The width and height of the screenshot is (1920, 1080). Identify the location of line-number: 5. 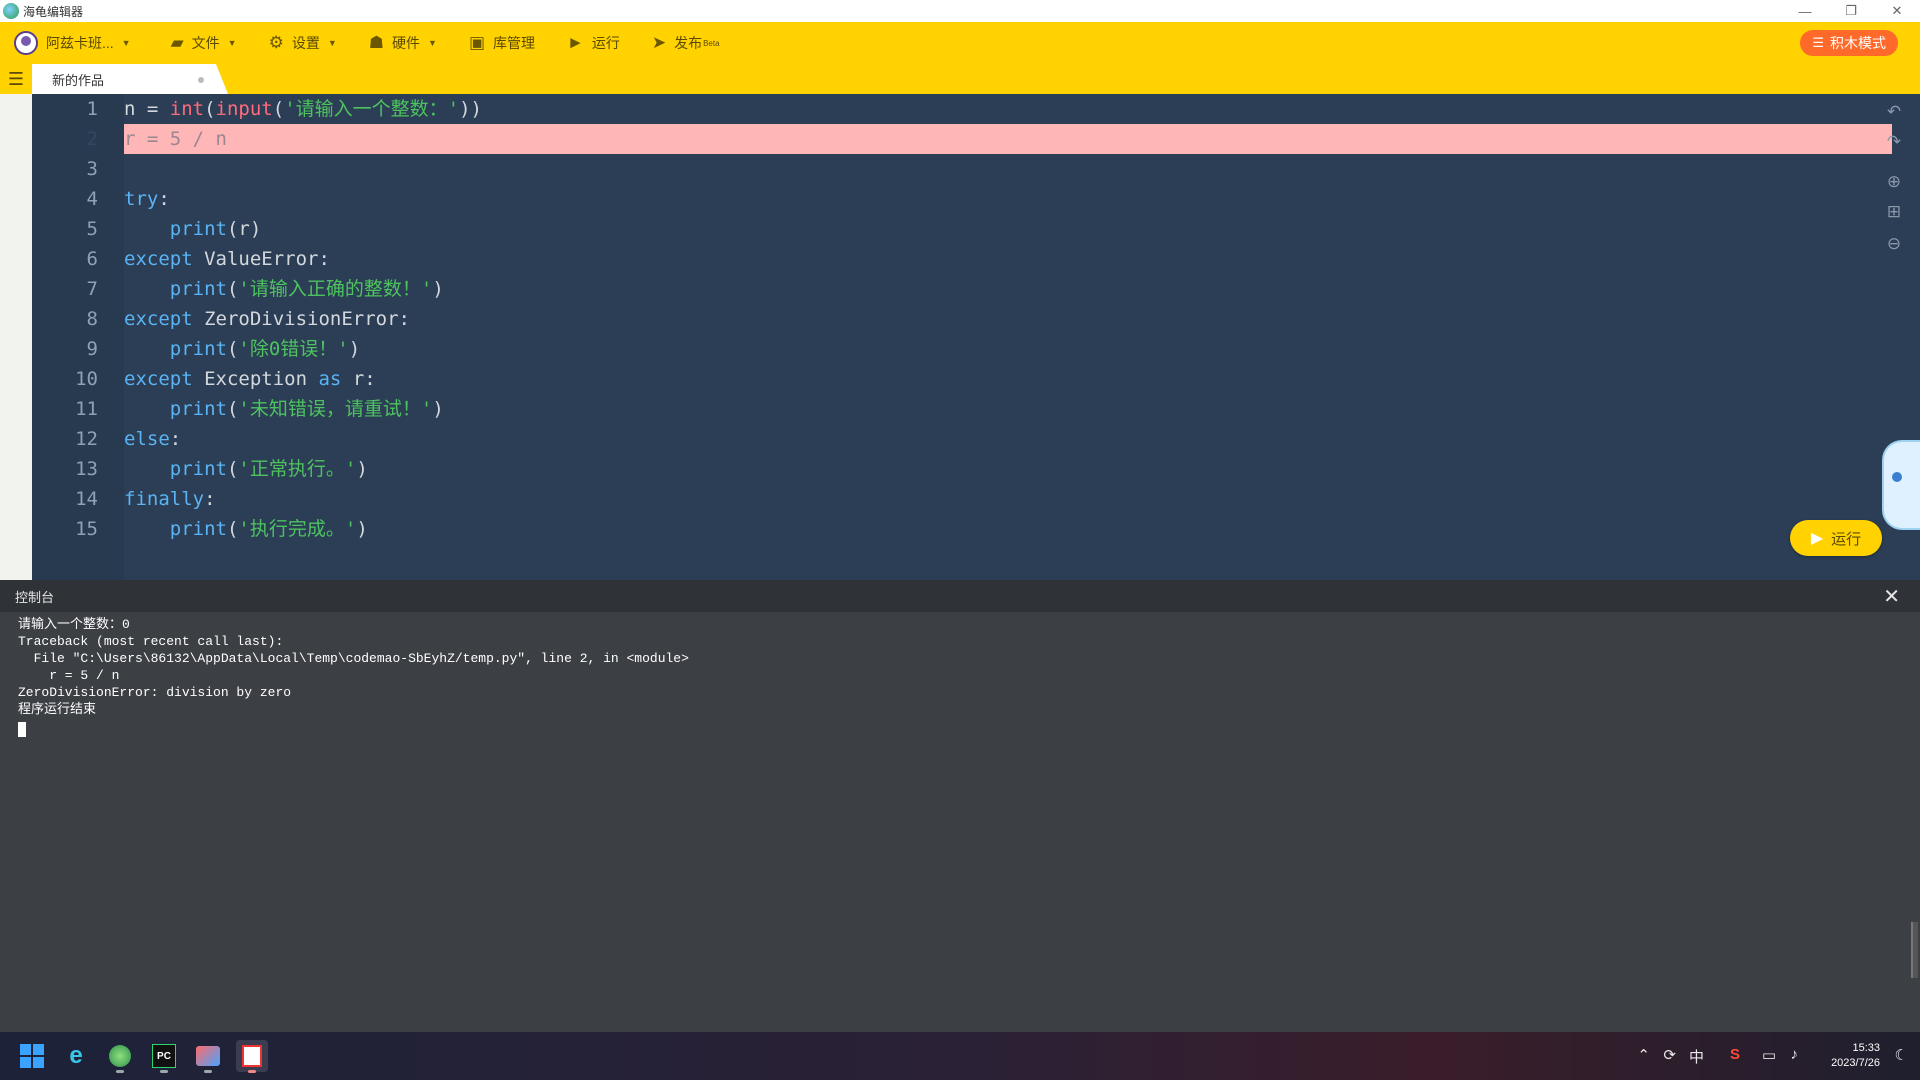
(92, 229).